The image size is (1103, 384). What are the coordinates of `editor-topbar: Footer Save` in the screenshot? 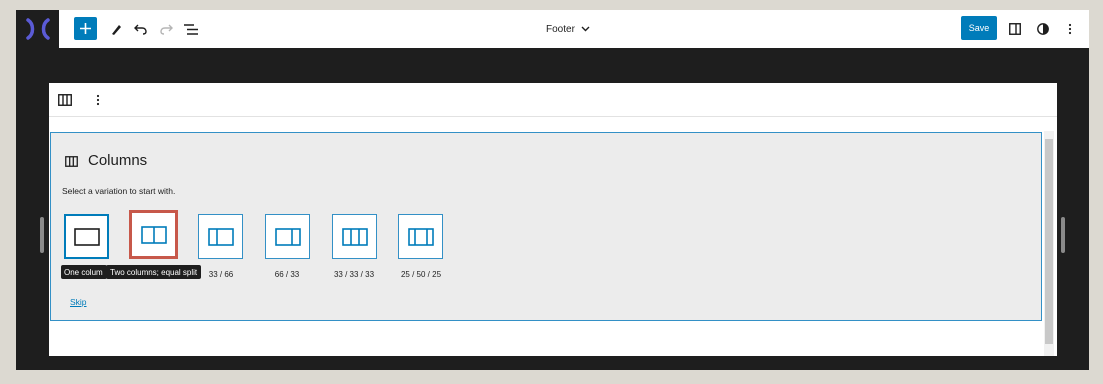 It's located at (552, 29).